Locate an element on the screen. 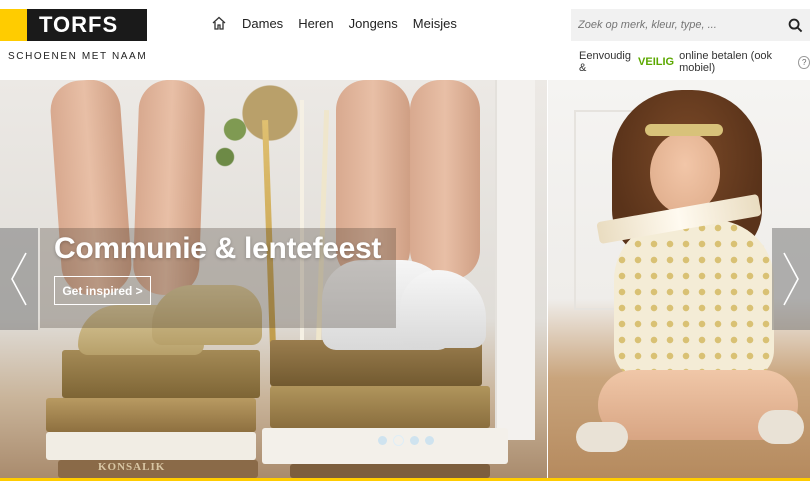 The width and height of the screenshot is (810, 500). chevron-left-icon is located at coordinates (19, 279).